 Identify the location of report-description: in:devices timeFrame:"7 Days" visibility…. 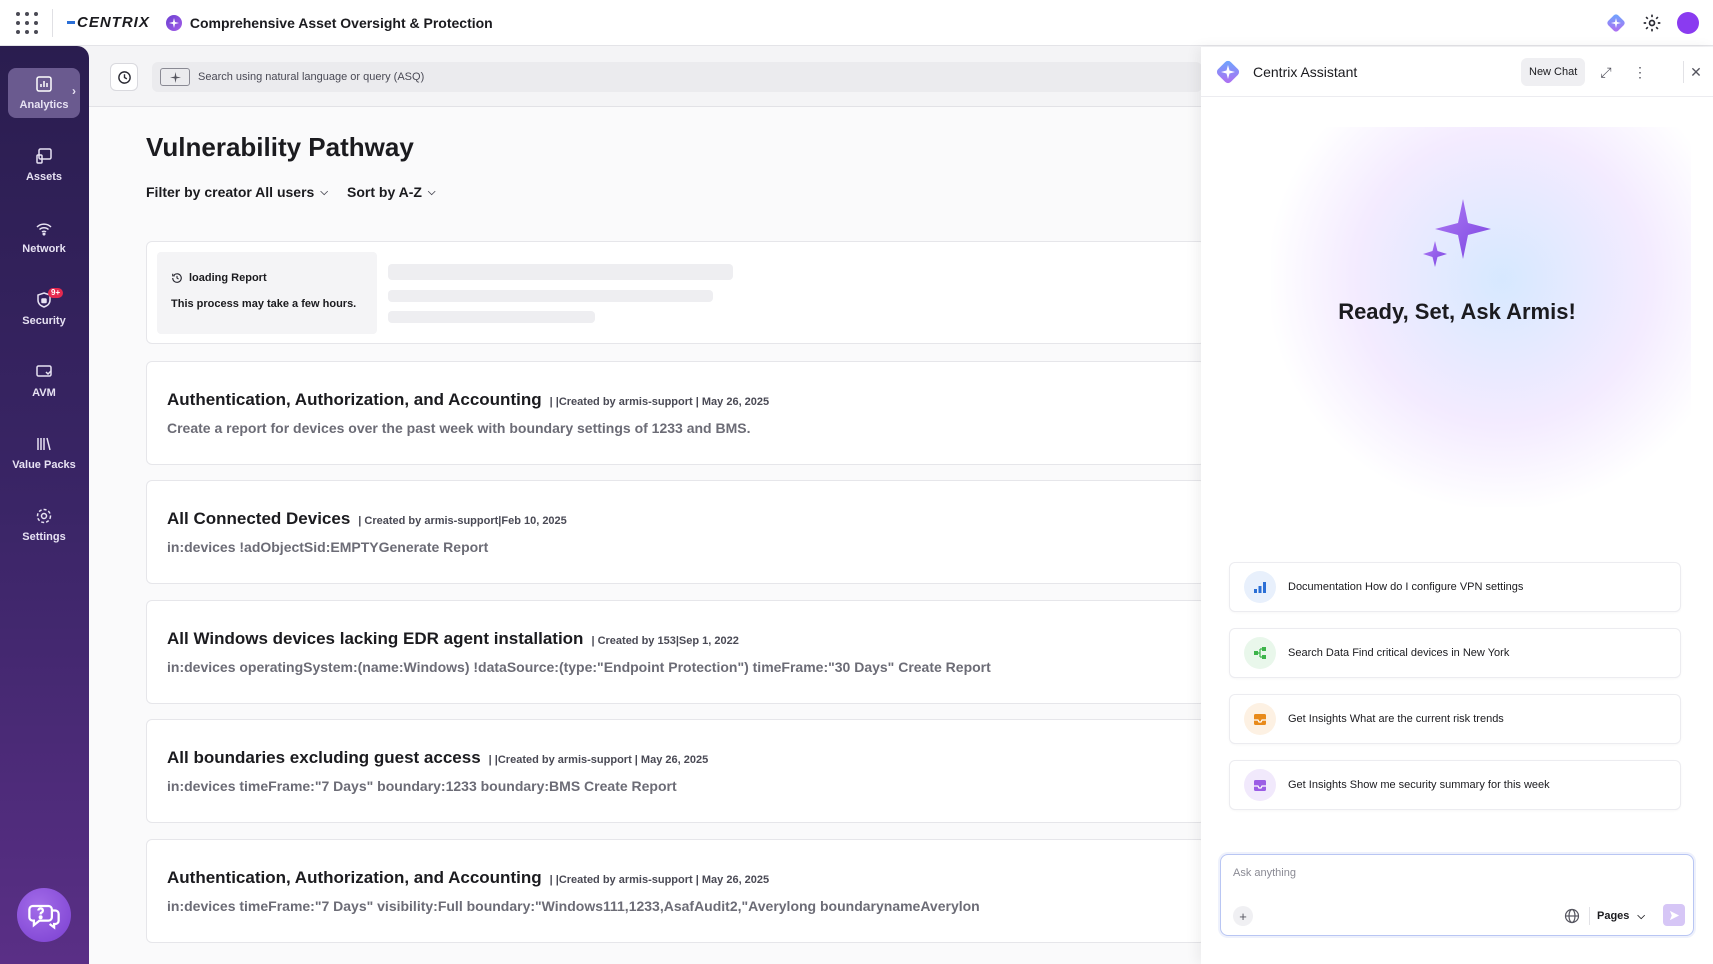
(573, 906).